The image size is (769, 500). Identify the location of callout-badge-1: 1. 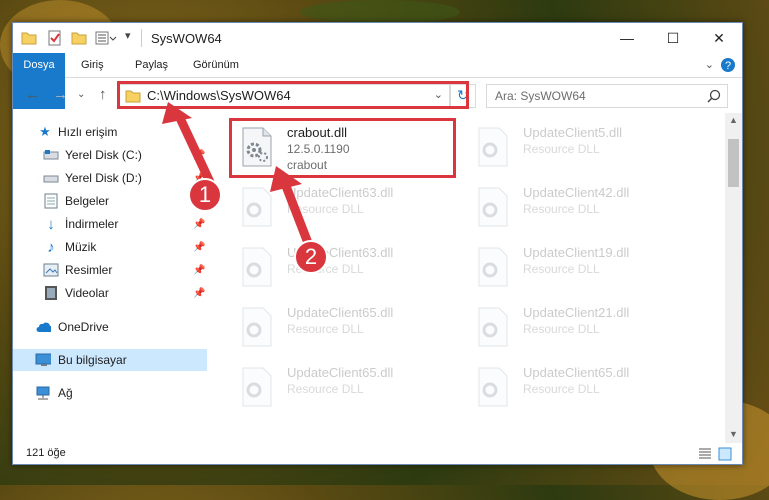
(205, 195).